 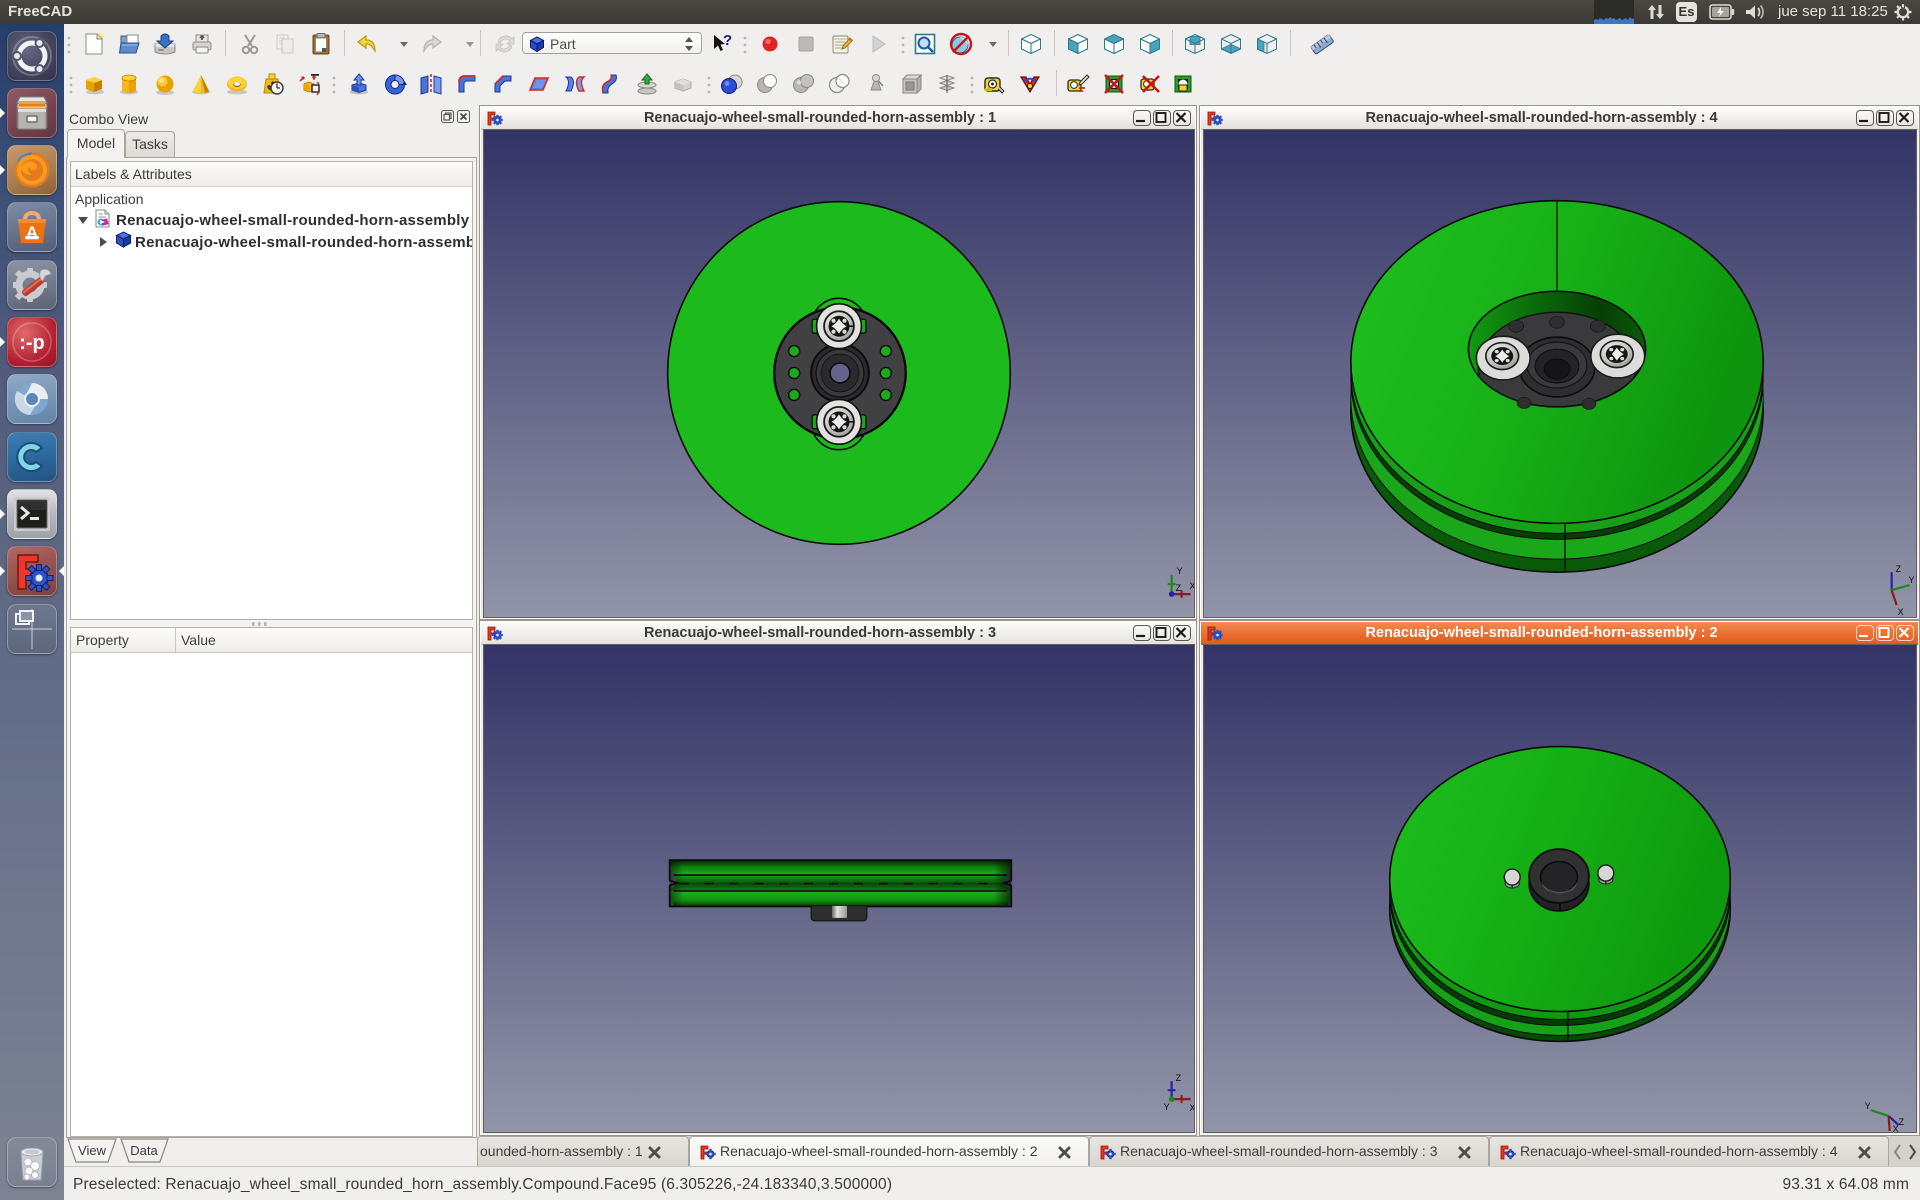 What do you see at coordinates (144, 1150) in the screenshot?
I see `svg-text: Data` at bounding box center [144, 1150].